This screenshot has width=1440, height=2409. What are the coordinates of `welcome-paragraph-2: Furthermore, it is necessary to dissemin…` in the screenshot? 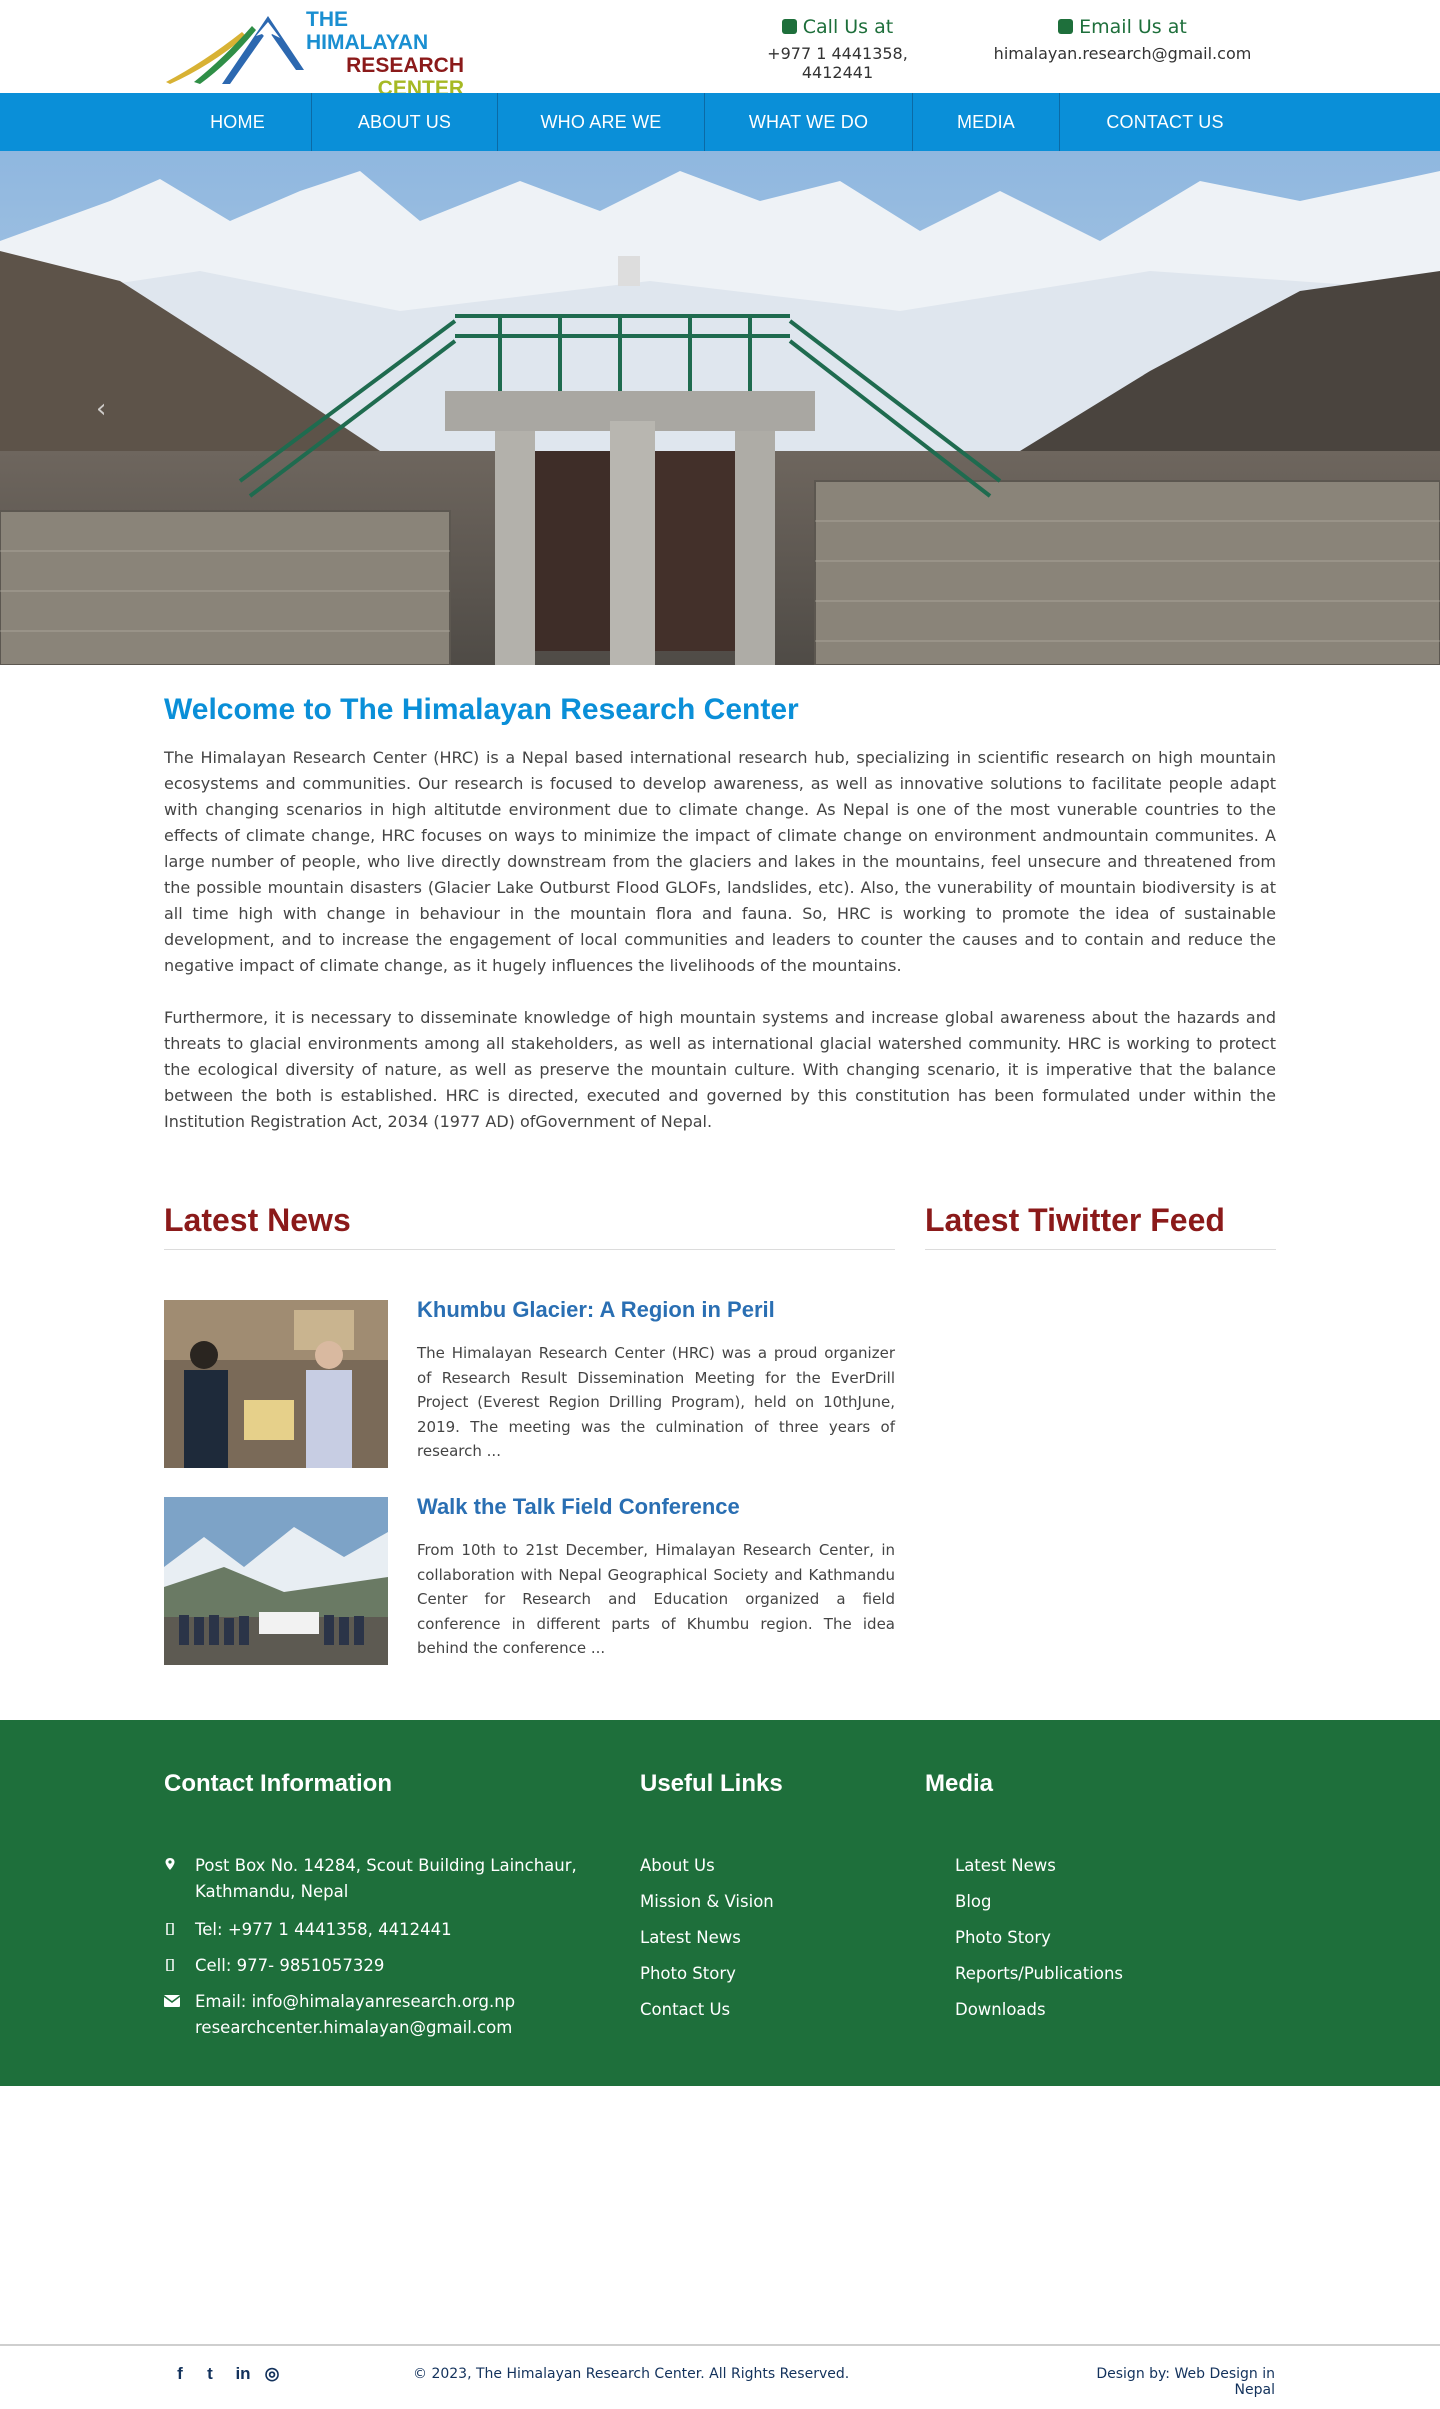 It's located at (720, 1069).